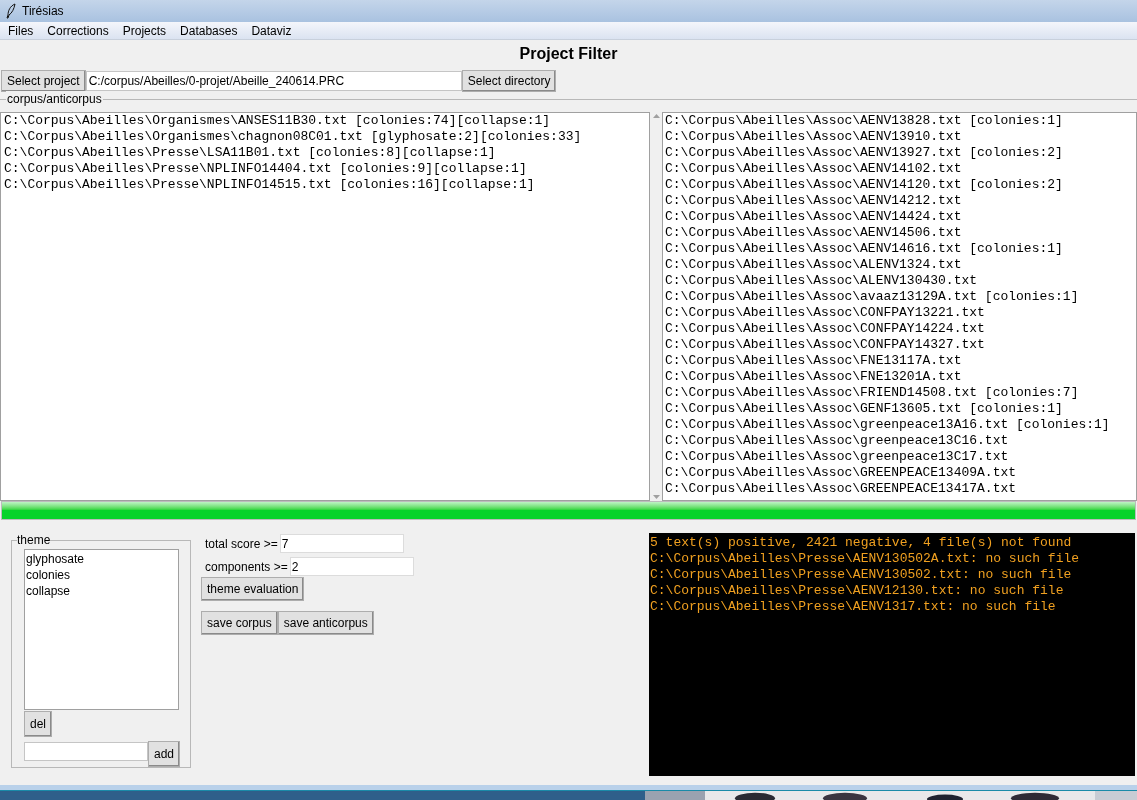  What do you see at coordinates (899, 425) in the screenshot?
I see `list-item: C:\Corpus\Abeilles\Assoc\greenpeace13A16.txt [colonies:1]` at bounding box center [899, 425].